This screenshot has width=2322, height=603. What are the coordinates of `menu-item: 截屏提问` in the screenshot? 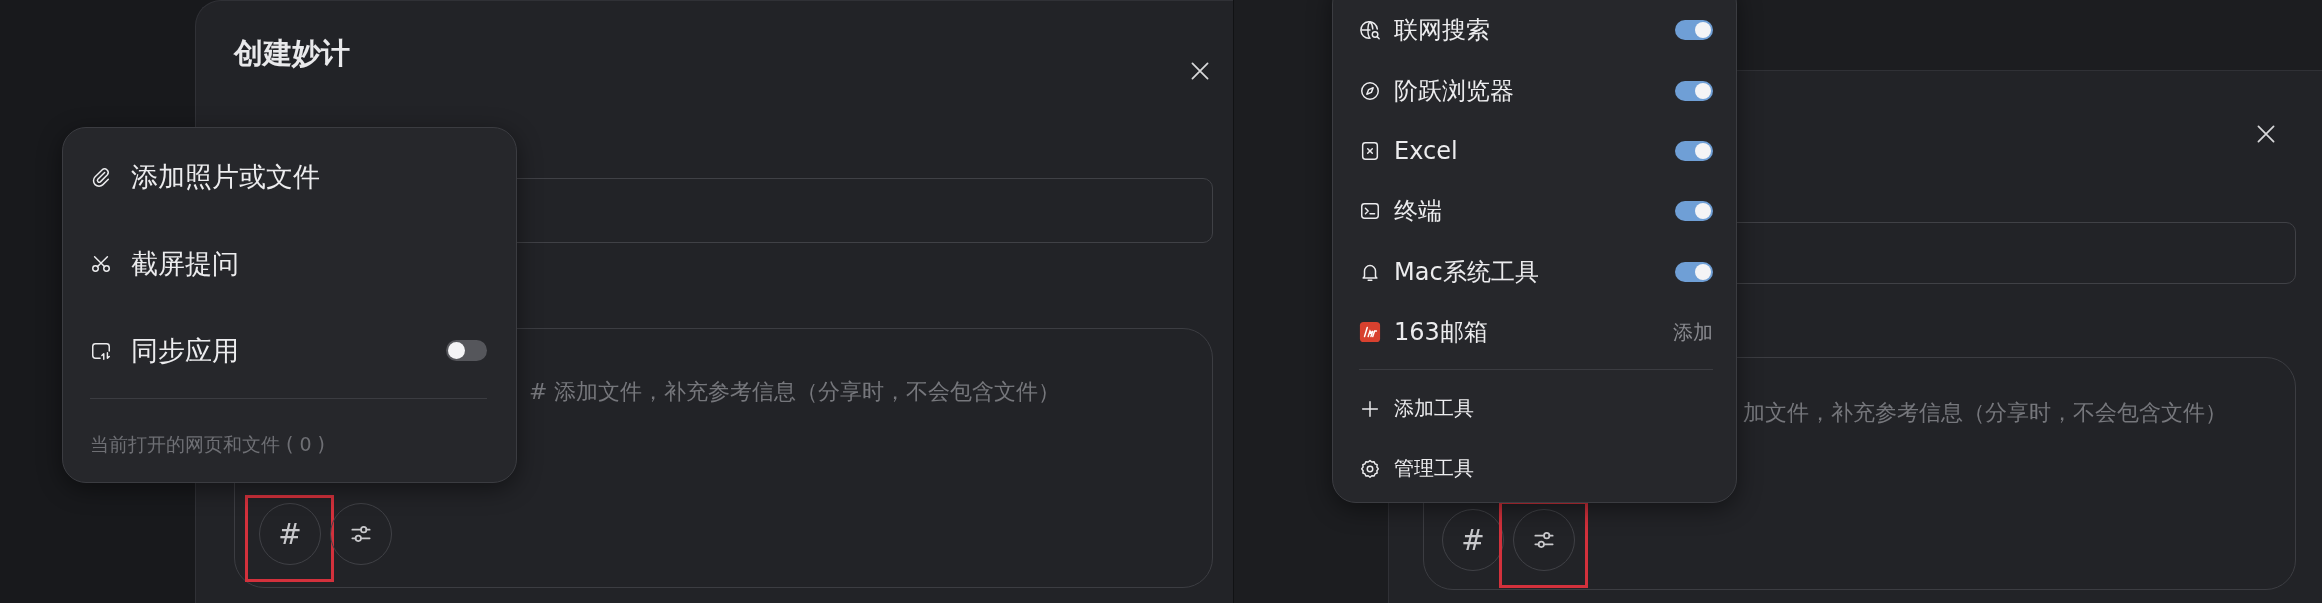 It's located at (288, 263).